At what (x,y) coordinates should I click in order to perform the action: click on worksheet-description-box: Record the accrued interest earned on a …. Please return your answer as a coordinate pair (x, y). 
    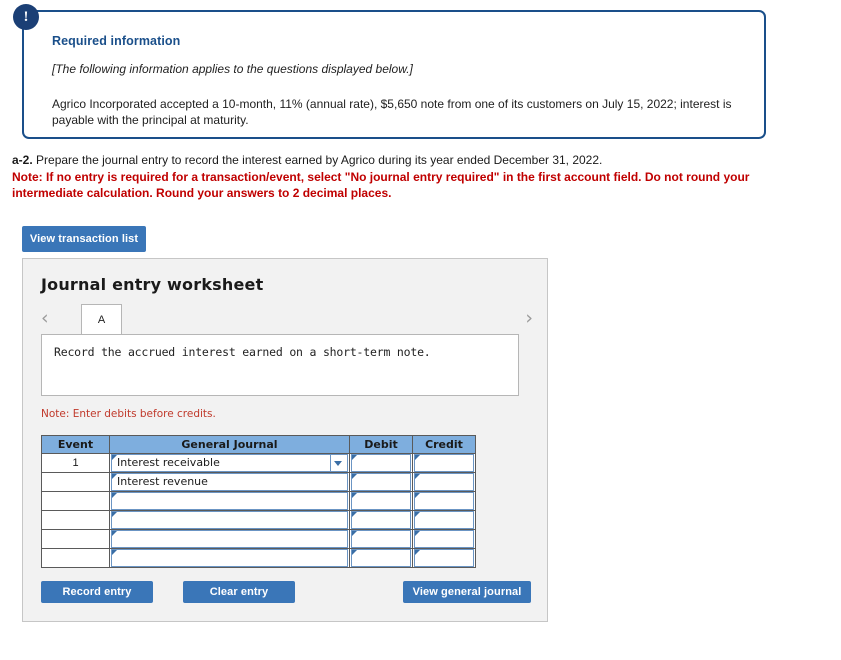
    Looking at the image, I should click on (280, 365).